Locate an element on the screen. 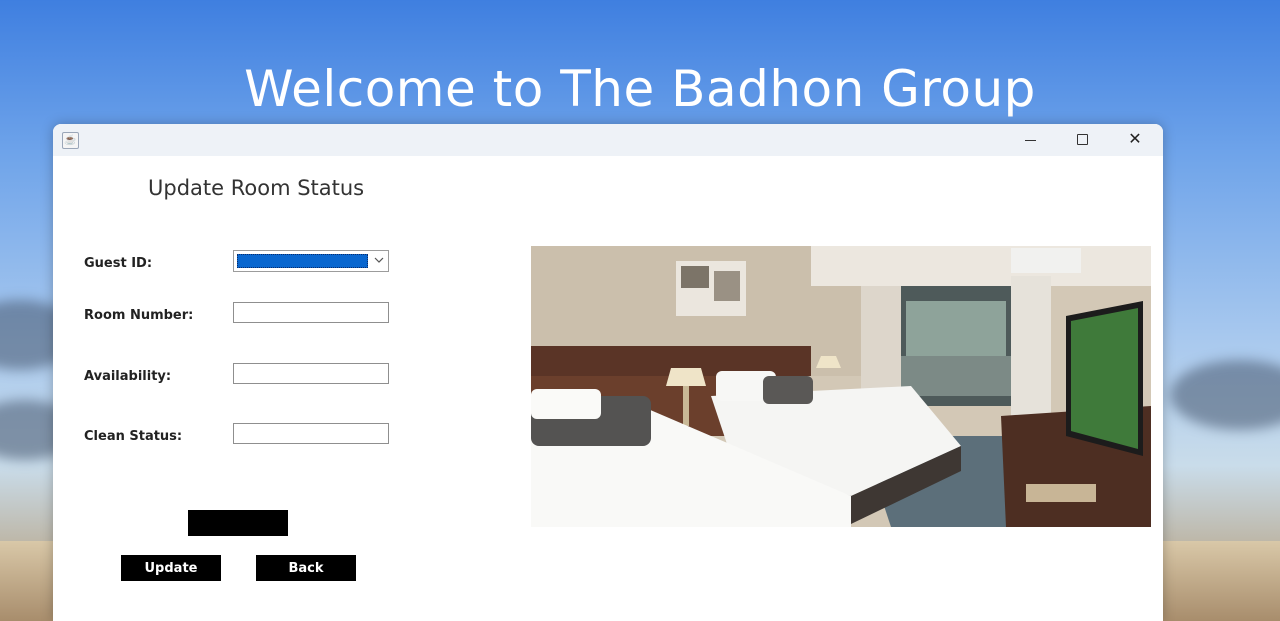  welcome-heading: Welcome to The Badhon Group is located at coordinates (640, 89).